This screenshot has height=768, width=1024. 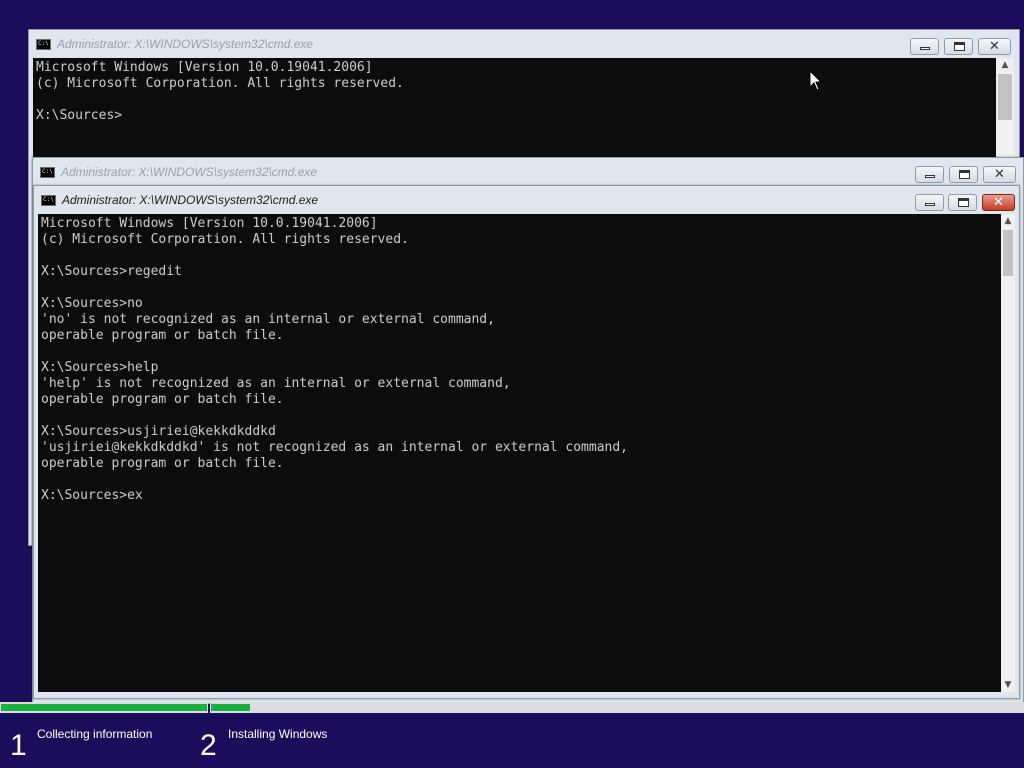 I want to click on step-1-progress, so click(x=104, y=707).